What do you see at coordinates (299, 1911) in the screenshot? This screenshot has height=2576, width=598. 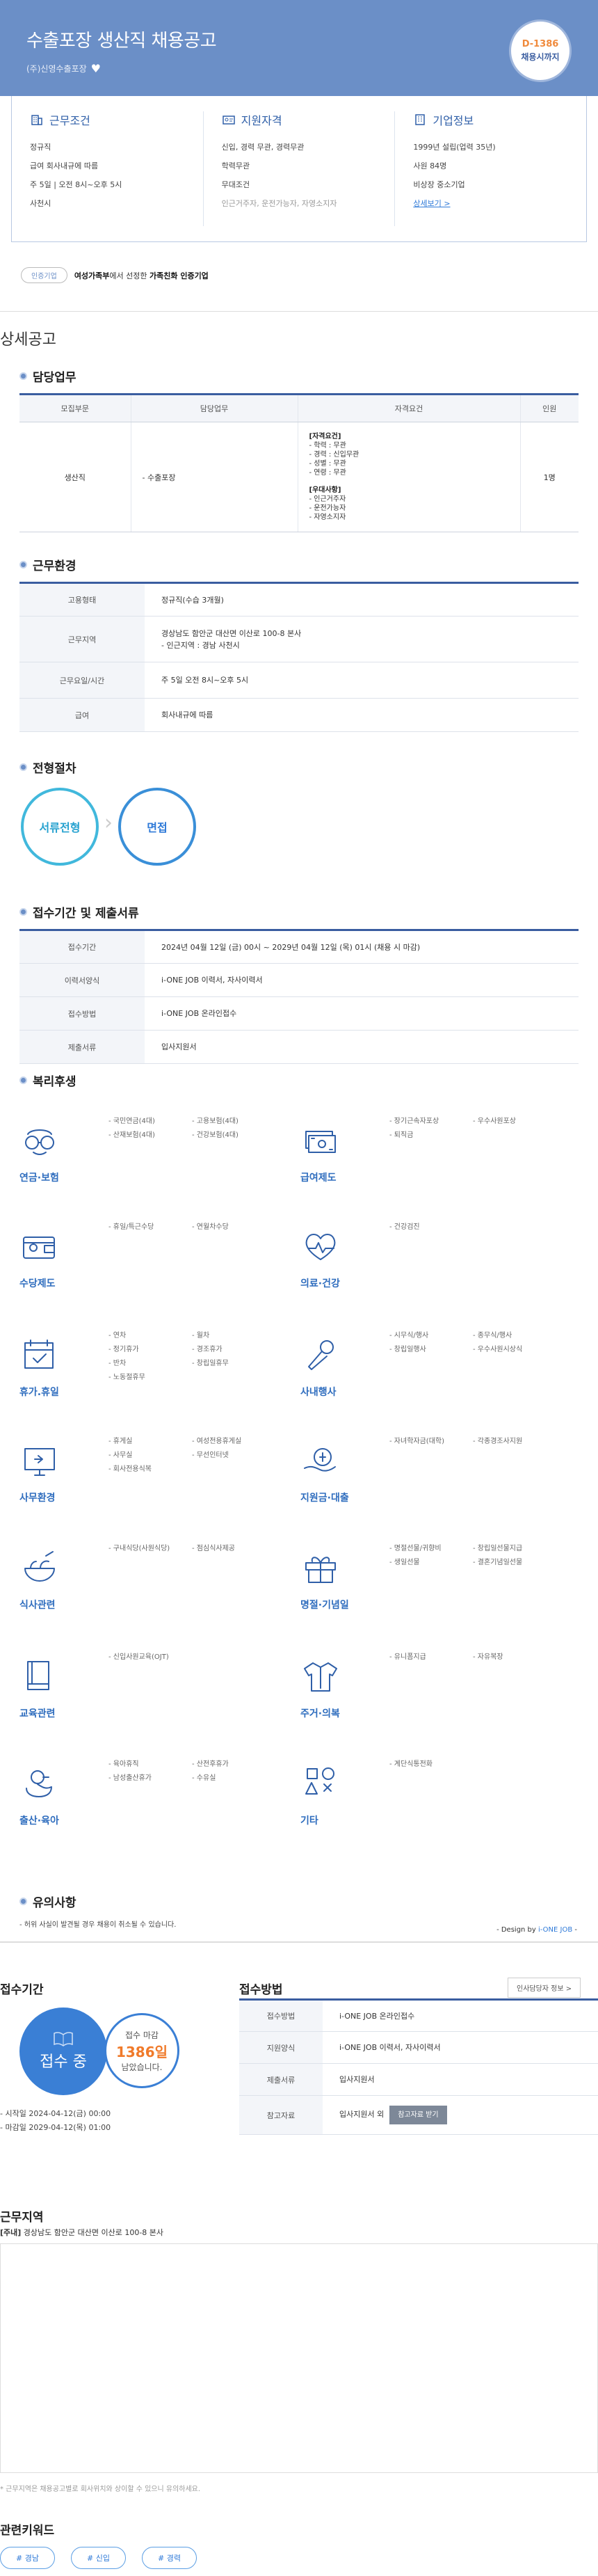 I see `notice-section: 유의사항 - 허위 사실이 발견될 경우 채용이 취소될 수 있습니다.` at bounding box center [299, 1911].